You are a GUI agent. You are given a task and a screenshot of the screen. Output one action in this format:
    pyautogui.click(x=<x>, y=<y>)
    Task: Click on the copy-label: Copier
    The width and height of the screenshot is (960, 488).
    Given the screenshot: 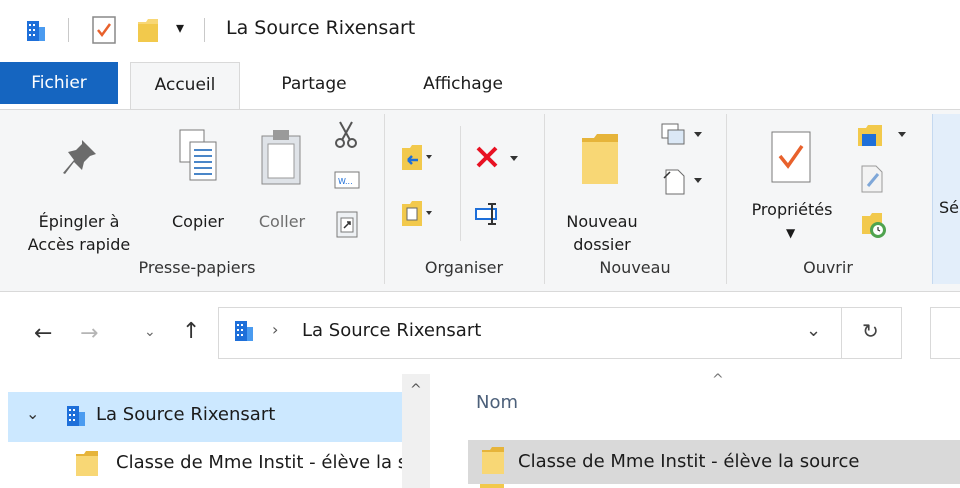 What is the action you would take?
    pyautogui.click(x=198, y=221)
    